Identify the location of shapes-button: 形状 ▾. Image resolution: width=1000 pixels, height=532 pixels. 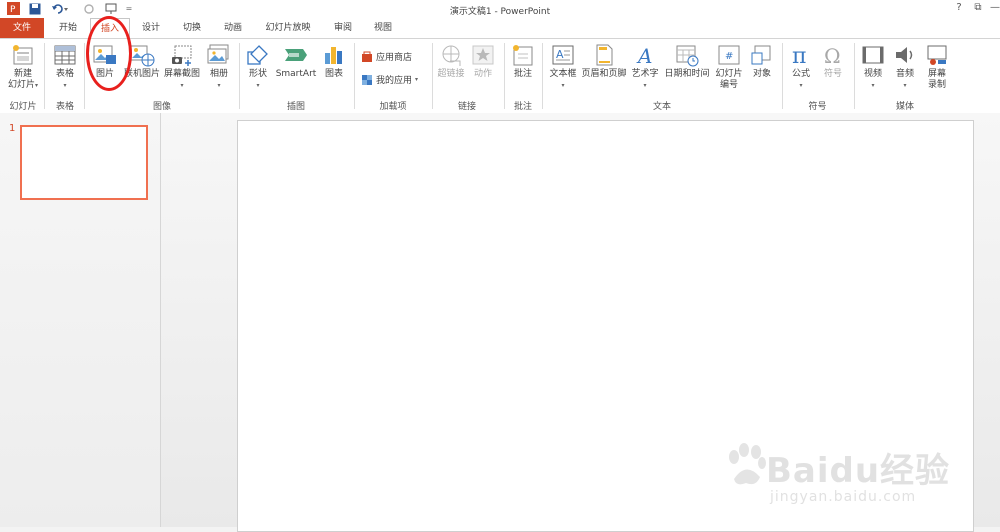
(258, 67).